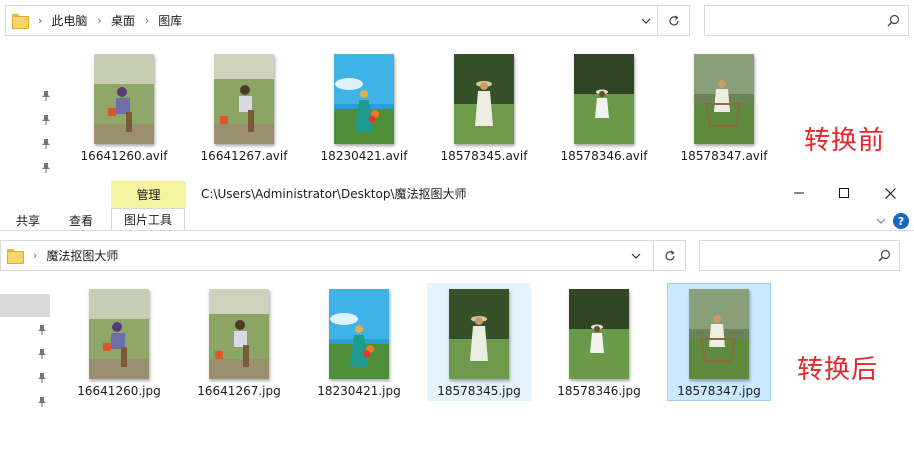  I want to click on close-icon, so click(890, 193).